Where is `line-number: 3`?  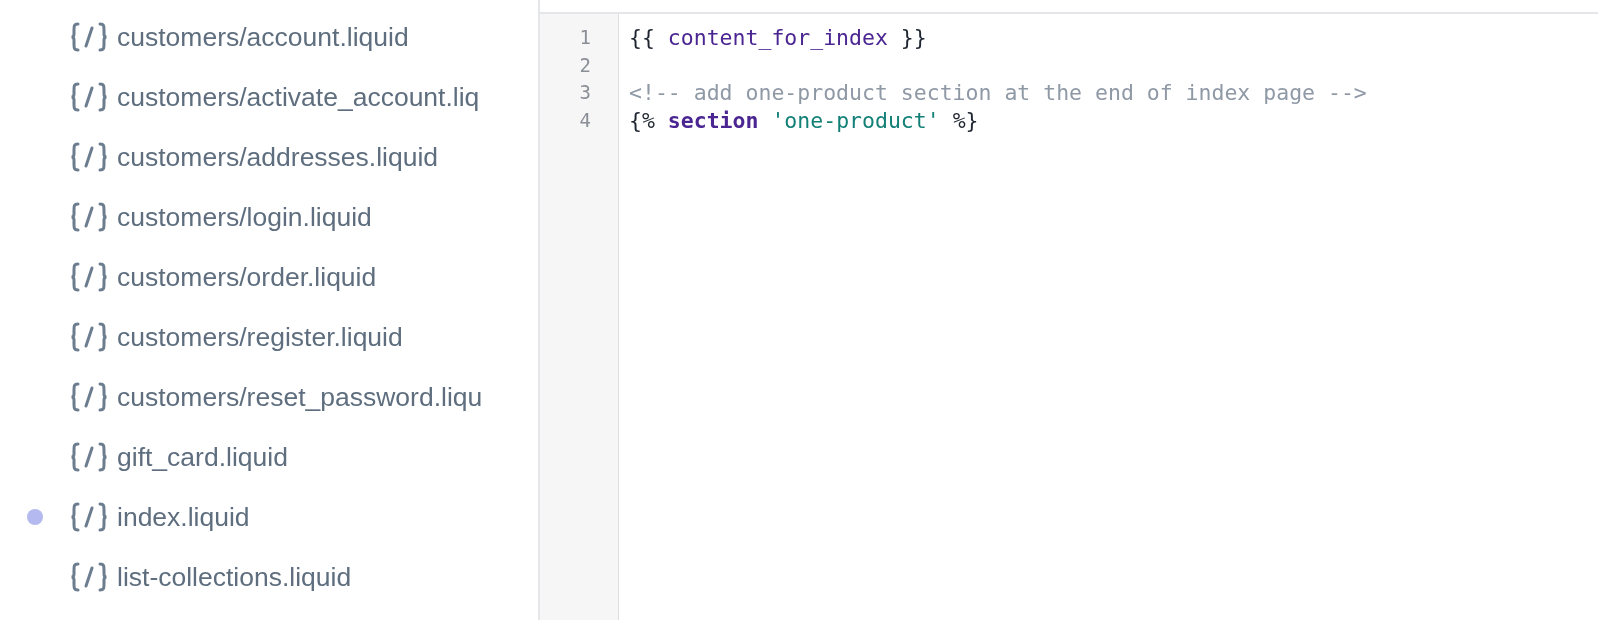 line-number: 3 is located at coordinates (585, 92).